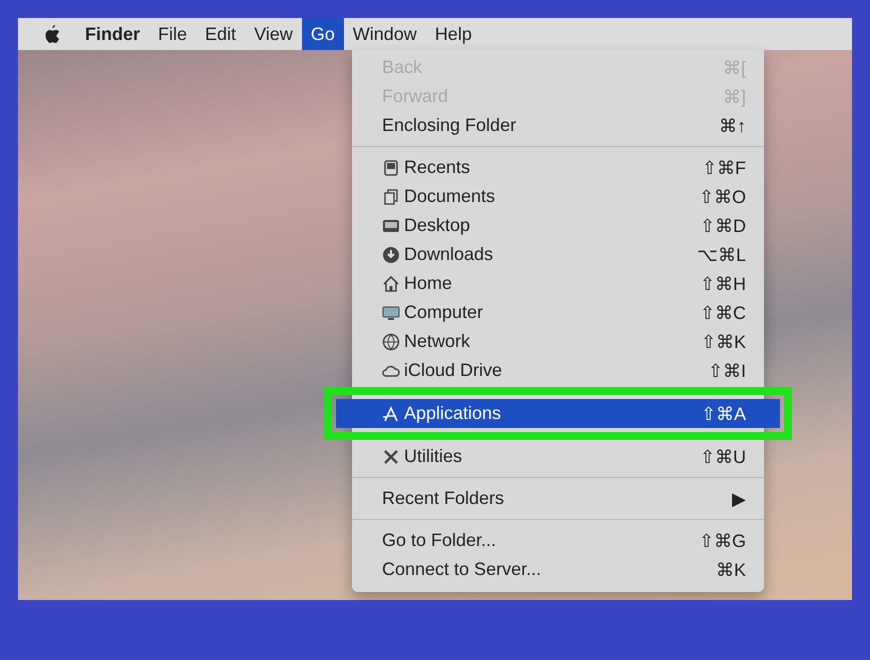 The image size is (870, 660). Describe the element at coordinates (433, 456) in the screenshot. I see `menu-item-label: Utilities` at that location.